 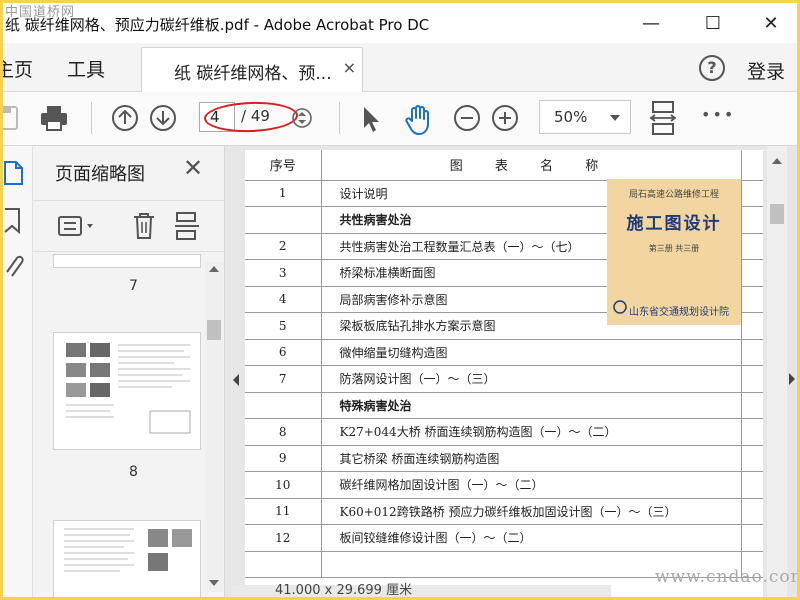 I want to click on table-row: 10 碳纤维网格加固设计图（一）～（二）, so click(x=504, y=485).